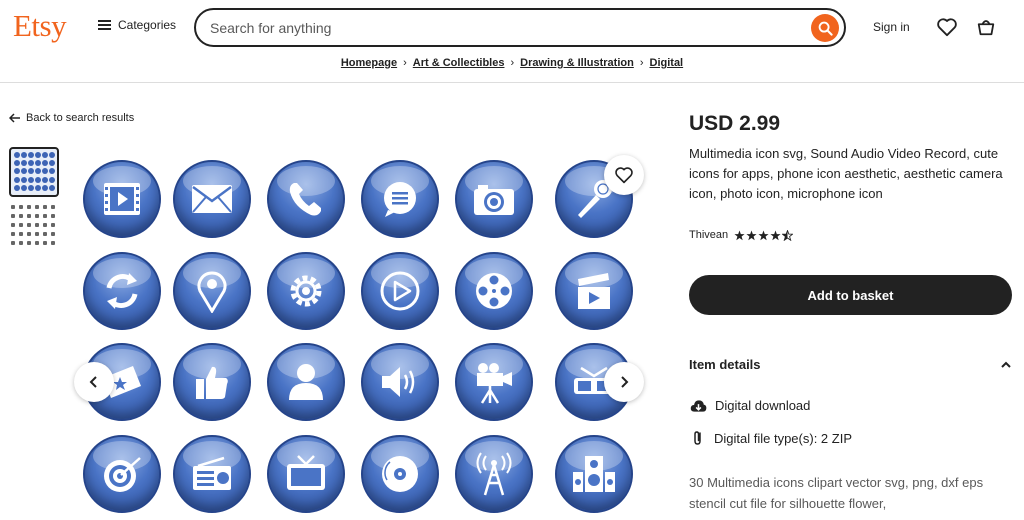 The height and width of the screenshot is (520, 1024). I want to click on add-to-basket-button: Add to basket, so click(850, 295).